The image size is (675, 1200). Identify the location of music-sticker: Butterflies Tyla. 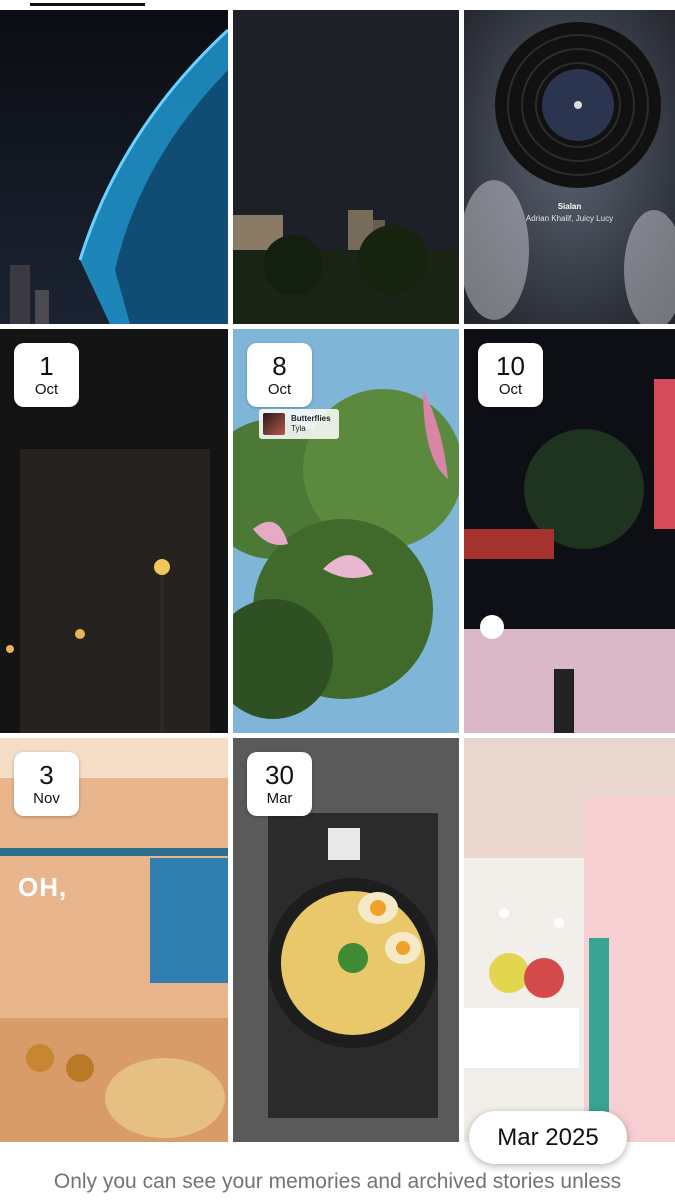
(299, 424).